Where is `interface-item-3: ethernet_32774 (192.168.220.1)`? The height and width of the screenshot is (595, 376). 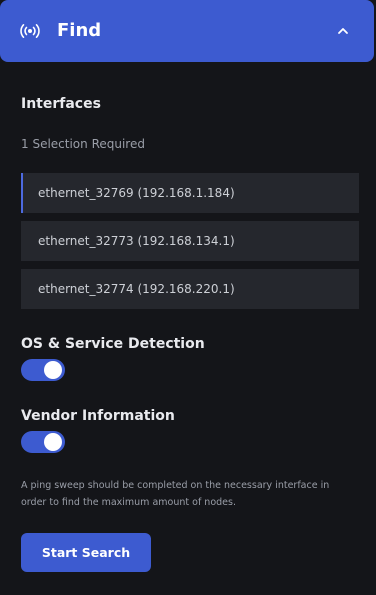
interface-item-3: ethernet_32774 (192.168.220.1) is located at coordinates (190, 289).